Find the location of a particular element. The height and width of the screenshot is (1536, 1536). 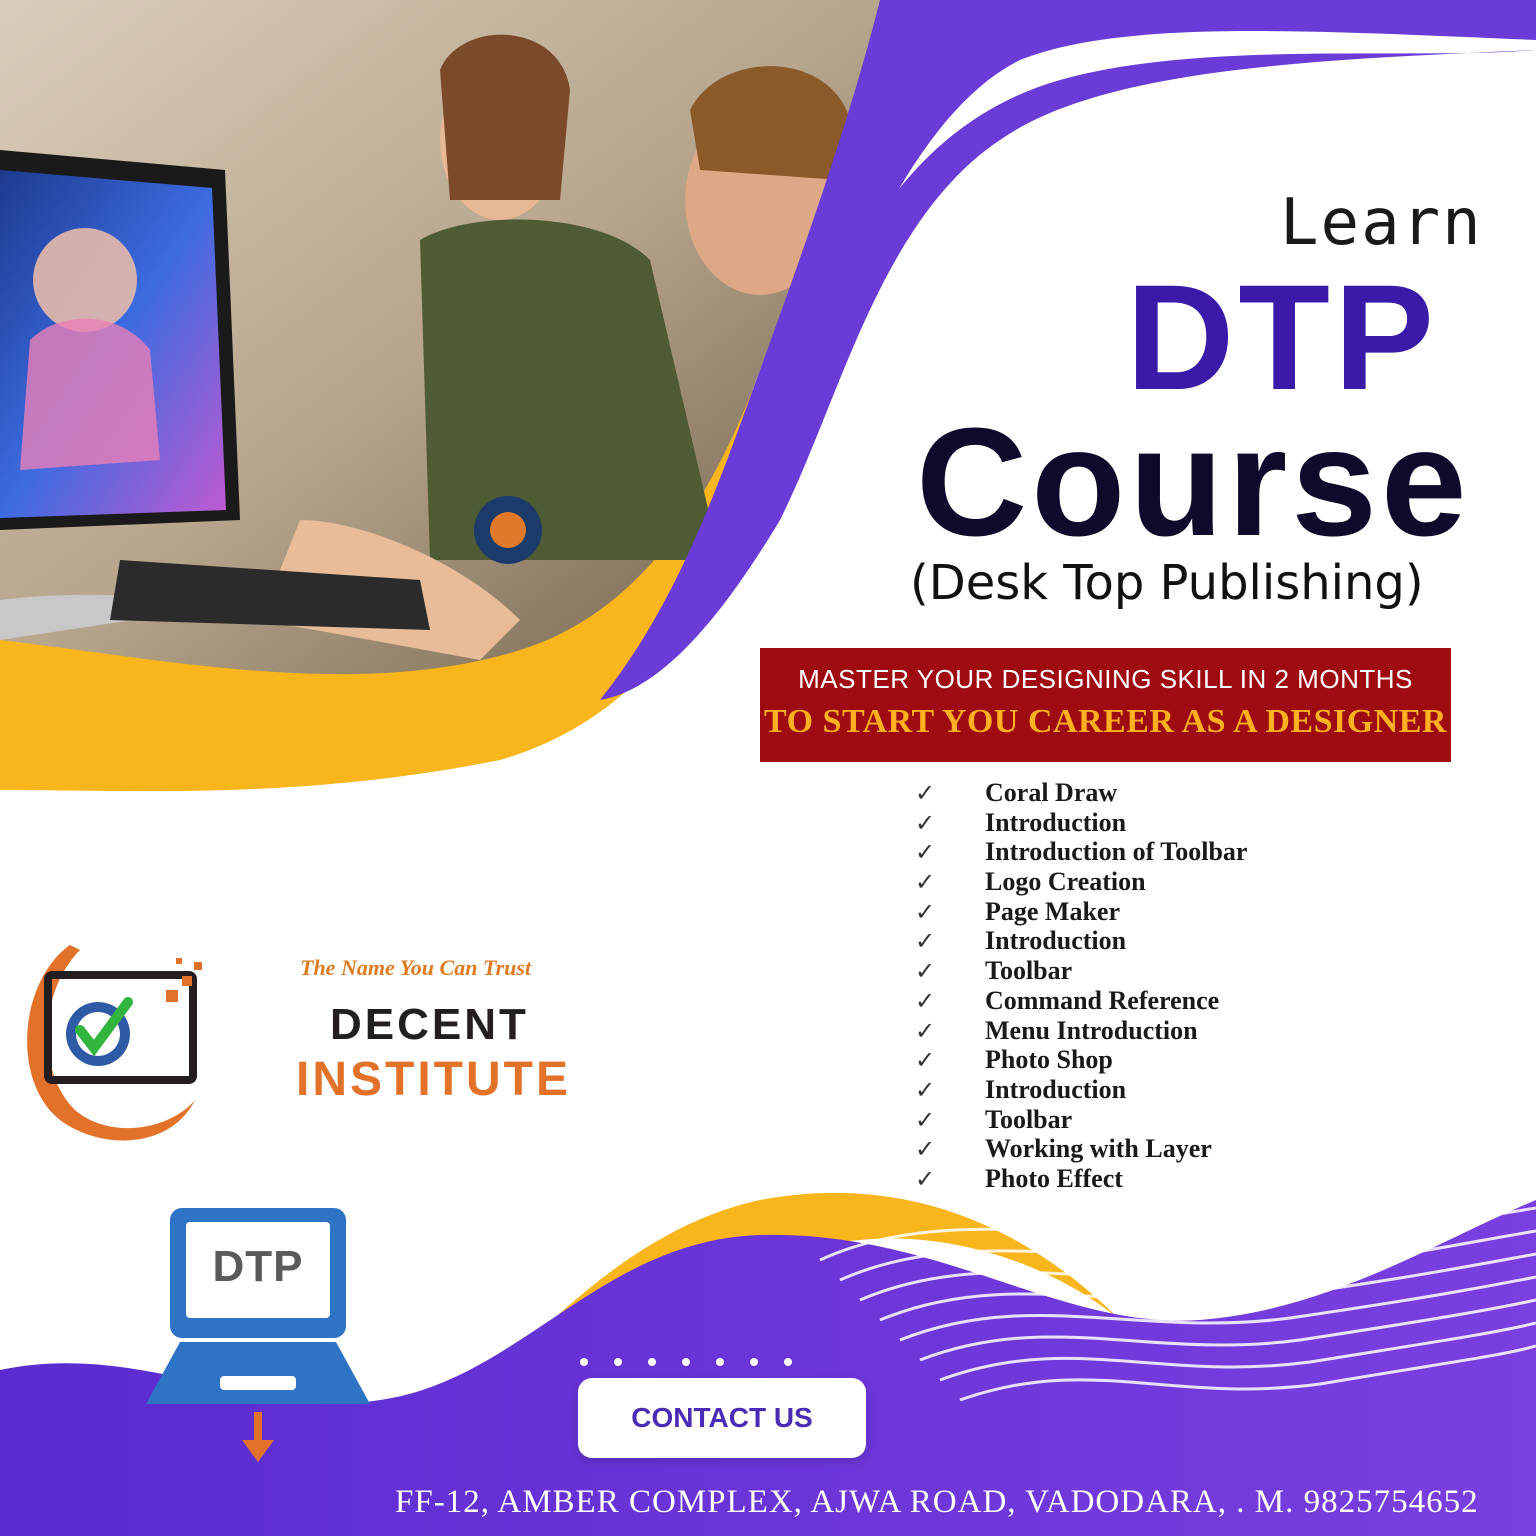

list-item: ✓ Menu Introduction is located at coordinates (1125, 1031).